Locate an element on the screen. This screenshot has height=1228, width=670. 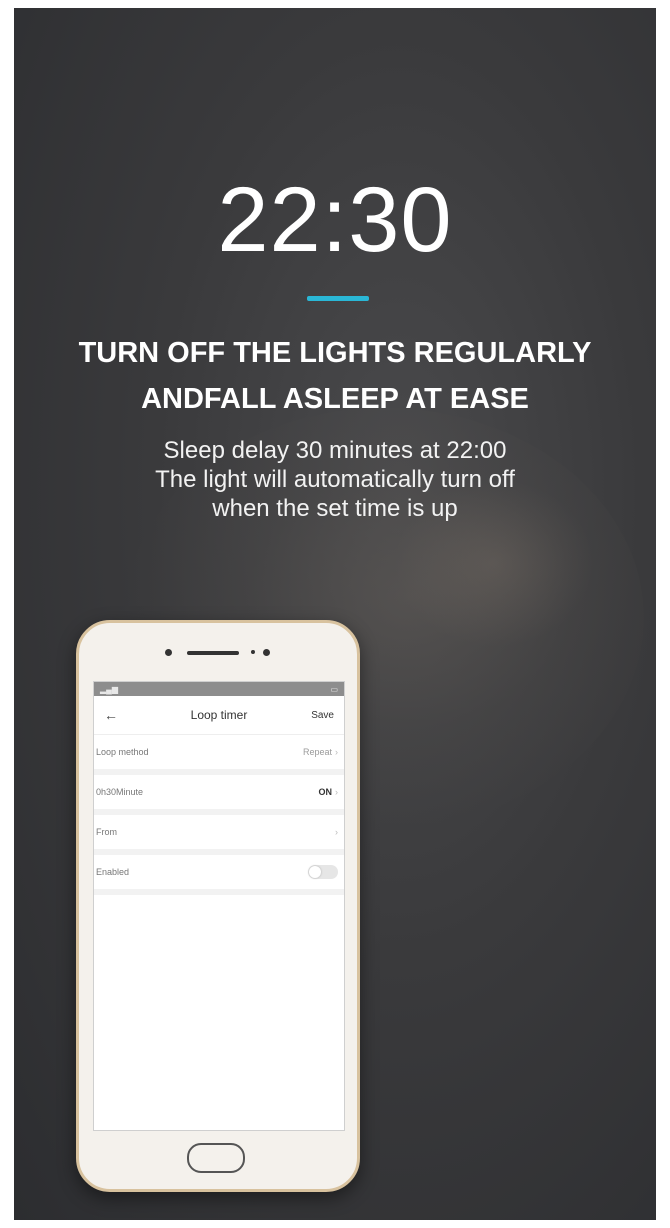
app-title: Loop timer is located at coordinates (219, 715).